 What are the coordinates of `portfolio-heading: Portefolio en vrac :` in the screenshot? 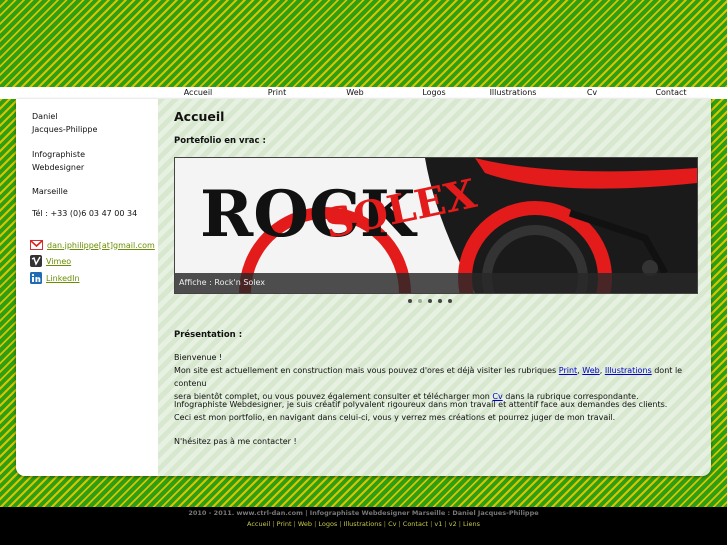 It's located at (220, 141).